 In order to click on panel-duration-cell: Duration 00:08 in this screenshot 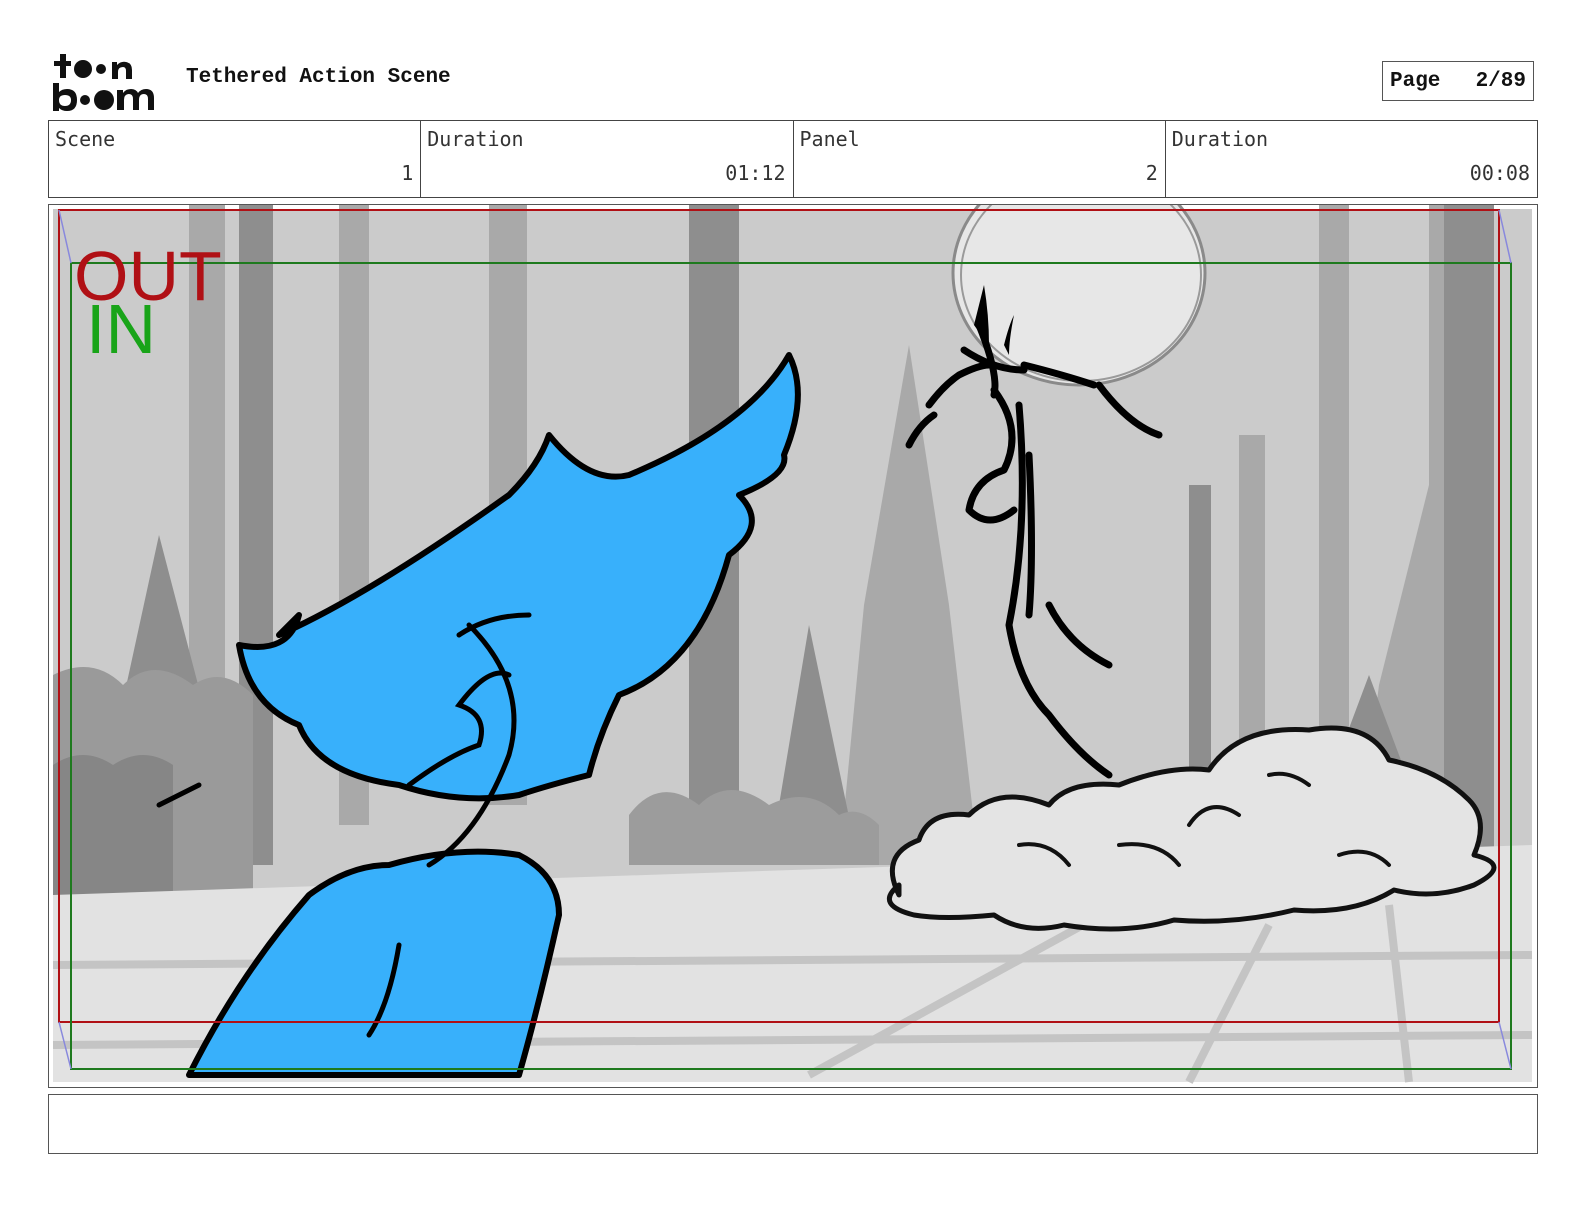, I will do `click(1351, 159)`.